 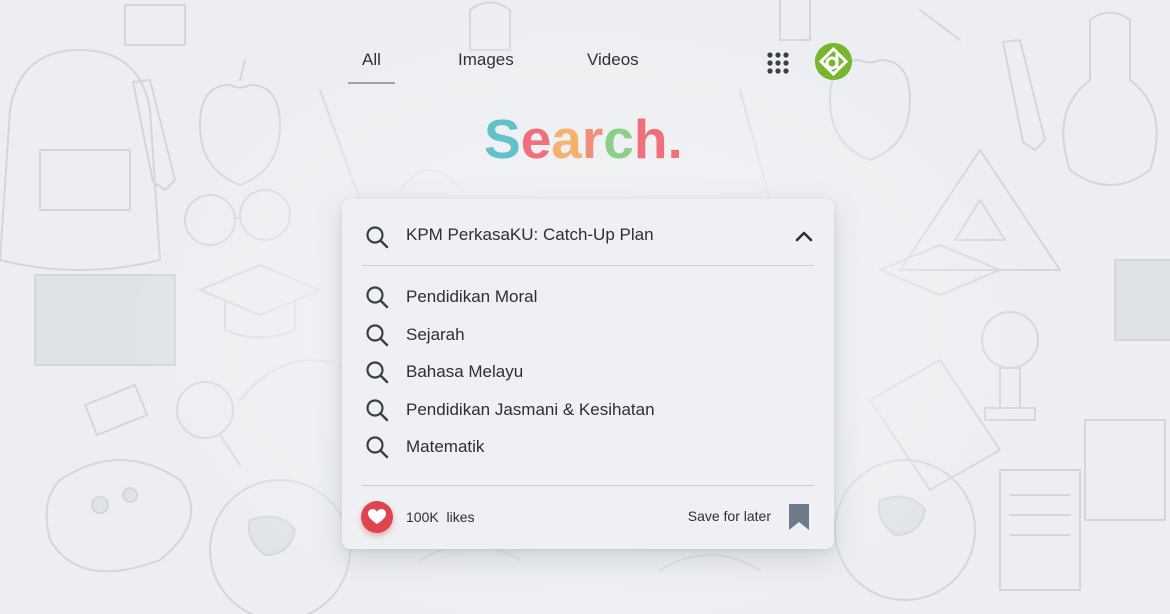 I want to click on suggestion-item: Bahasa Melayu, so click(x=588, y=377).